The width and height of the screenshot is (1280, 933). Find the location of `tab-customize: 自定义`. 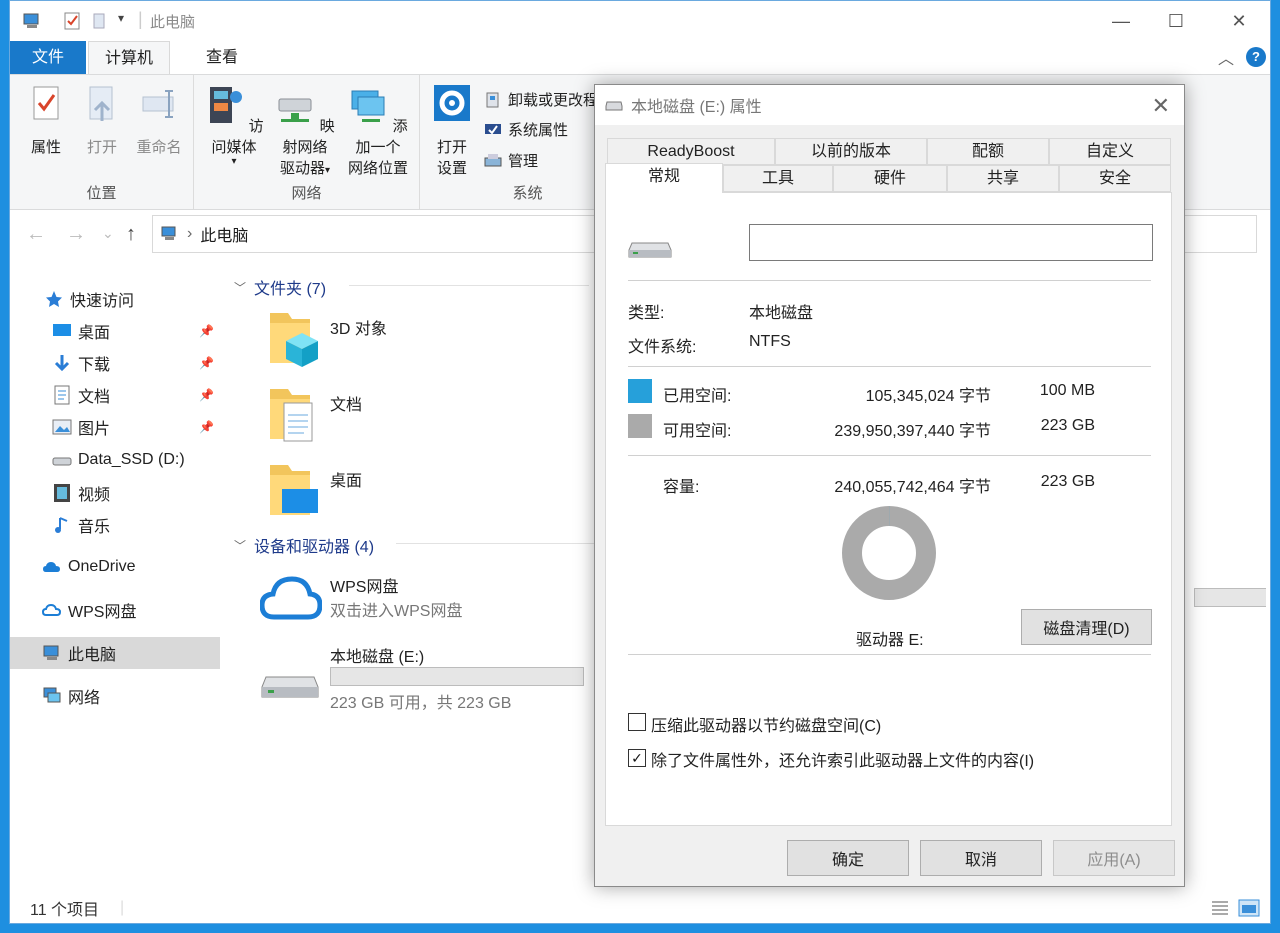

tab-customize: 自定义 is located at coordinates (1110, 151).